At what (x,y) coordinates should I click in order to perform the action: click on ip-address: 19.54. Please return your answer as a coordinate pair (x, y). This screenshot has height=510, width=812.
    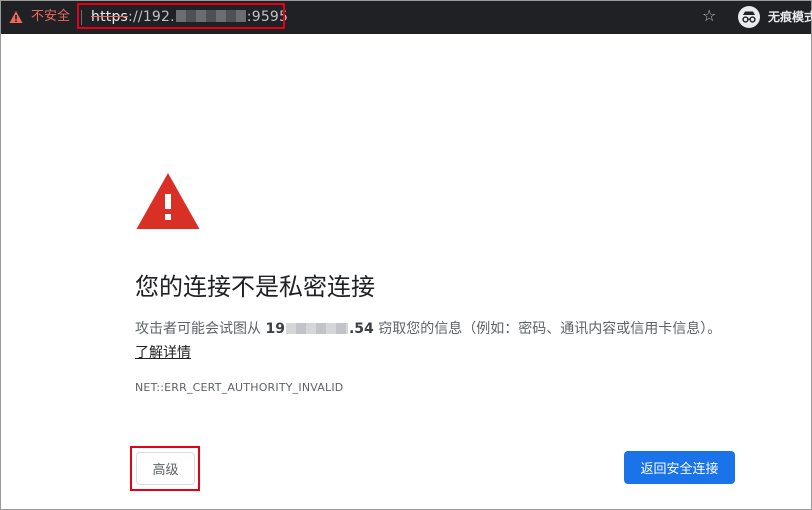
    Looking at the image, I should click on (319, 329).